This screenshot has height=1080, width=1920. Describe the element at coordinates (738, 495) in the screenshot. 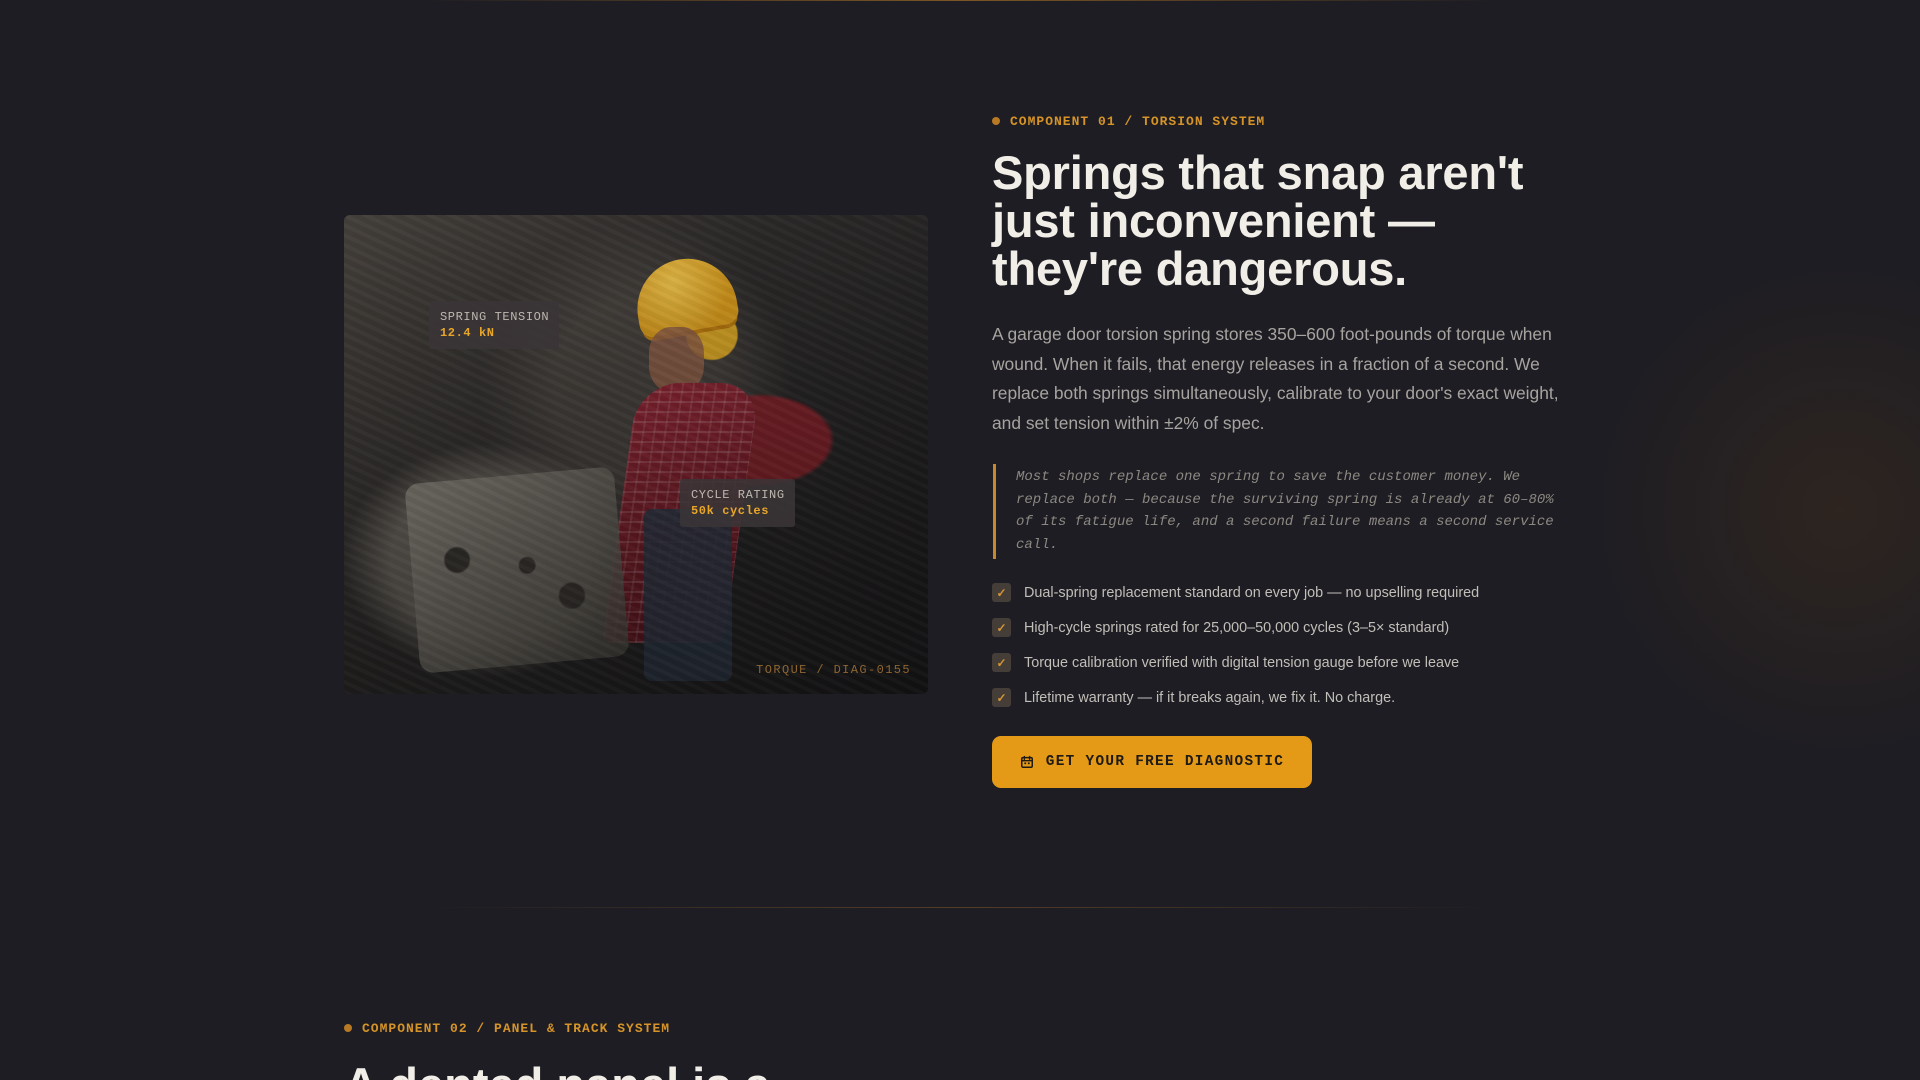

I see `cycle-rating-label: CYCLE RATING` at that location.